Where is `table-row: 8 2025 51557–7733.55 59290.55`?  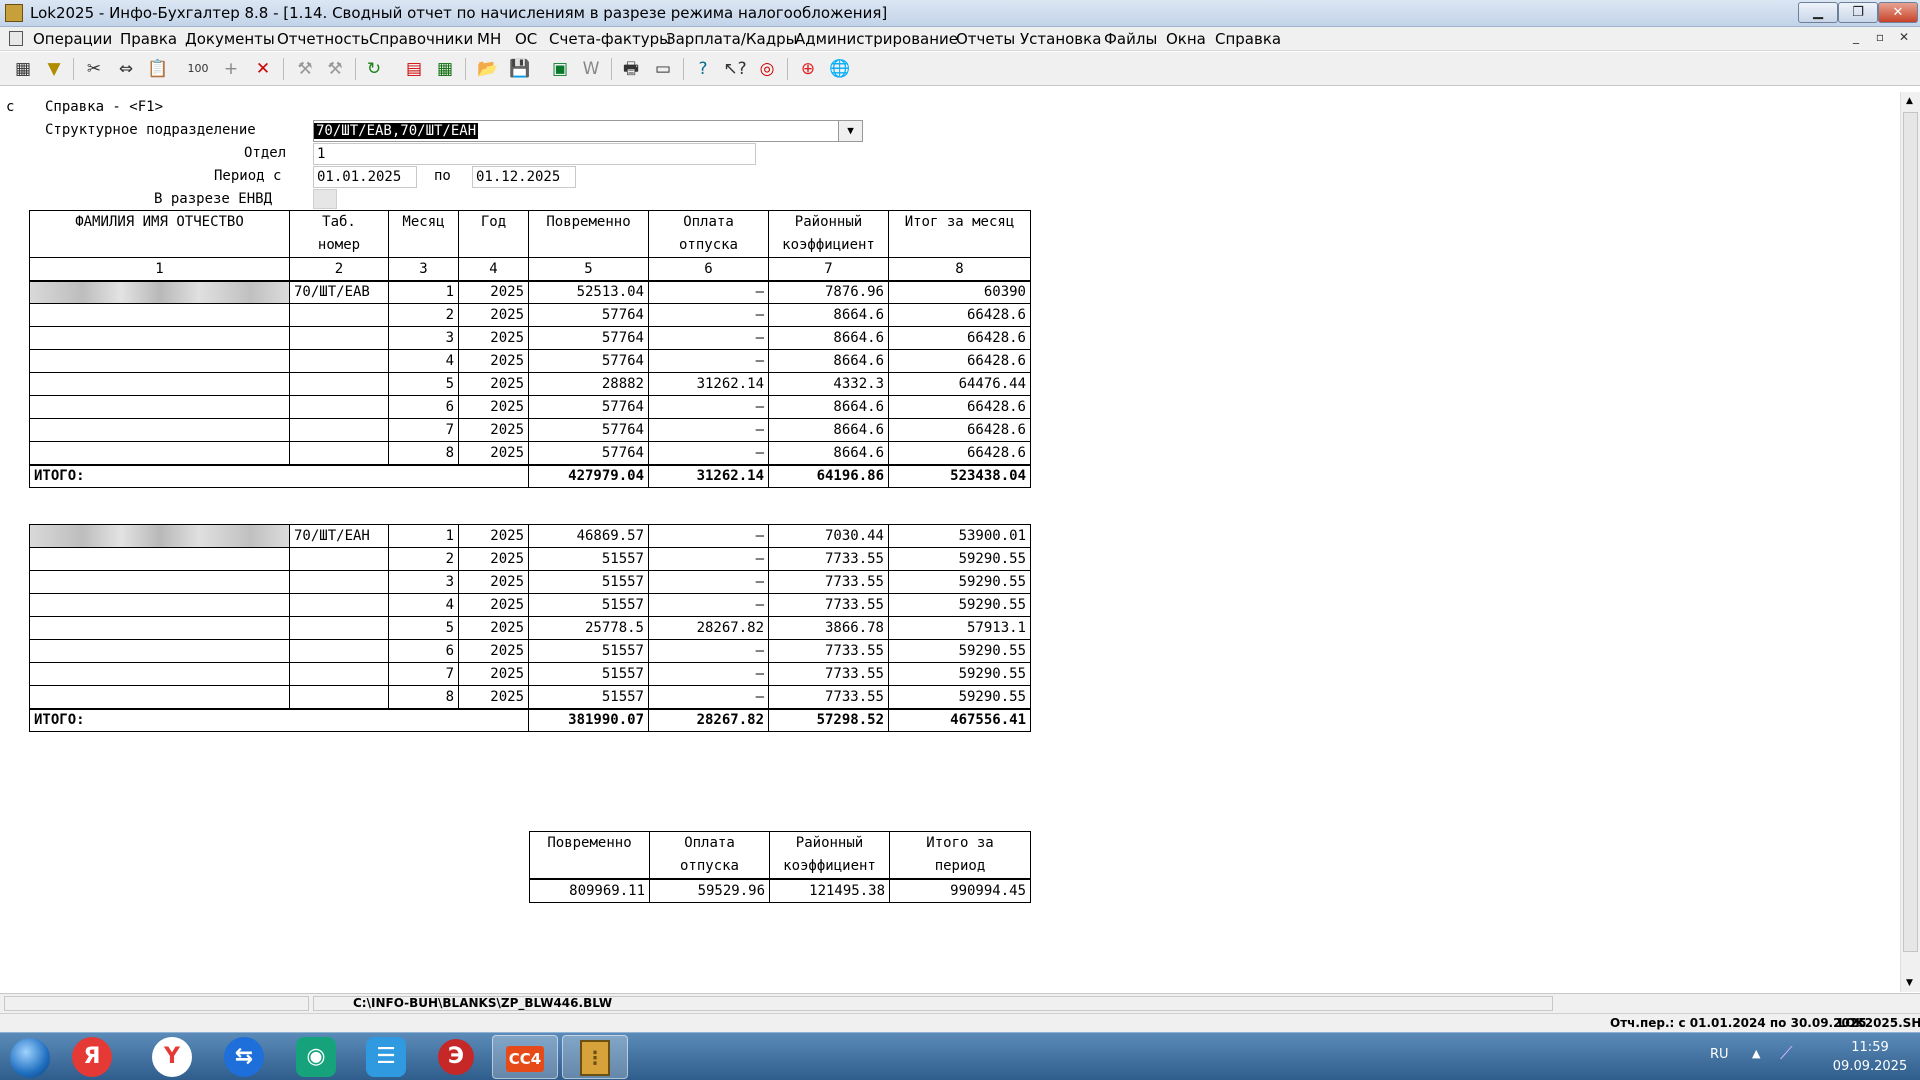 table-row: 8 2025 51557–7733.55 59290.55 is located at coordinates (530, 697).